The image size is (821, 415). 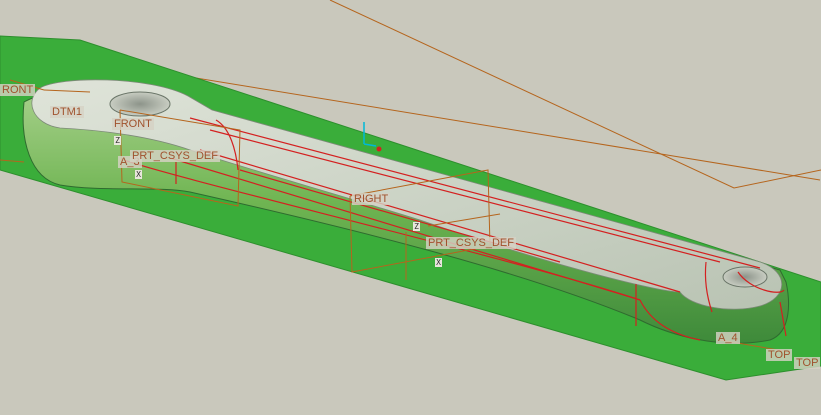 What do you see at coordinates (138, 174) in the screenshot?
I see `csys-axis-x-tag-1: X` at bounding box center [138, 174].